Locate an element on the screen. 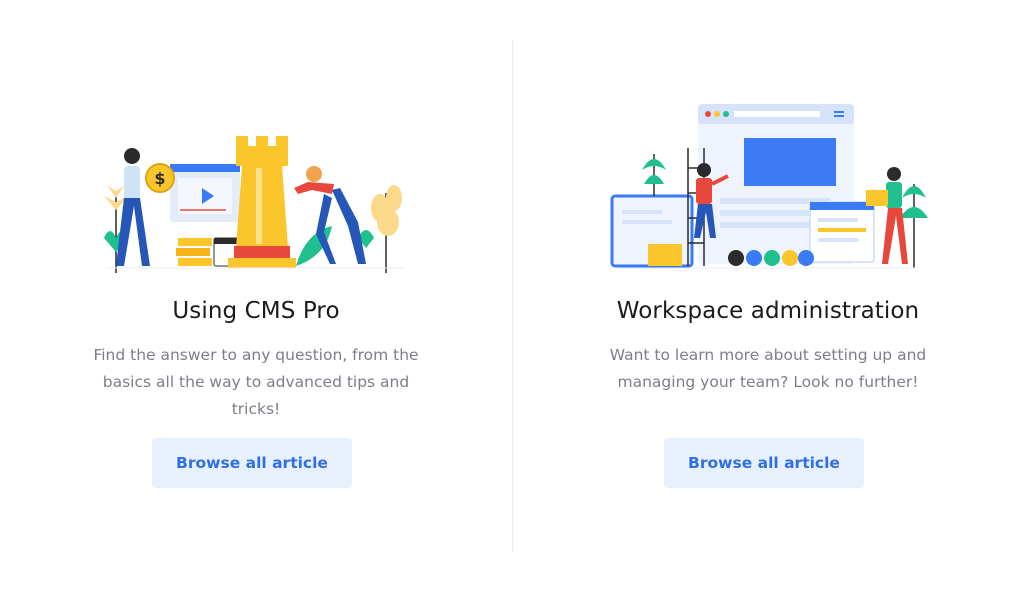 Image resolution: width=1024 pixels, height=592 pixels. card-title: Using CMS Pro is located at coordinates (256, 311).